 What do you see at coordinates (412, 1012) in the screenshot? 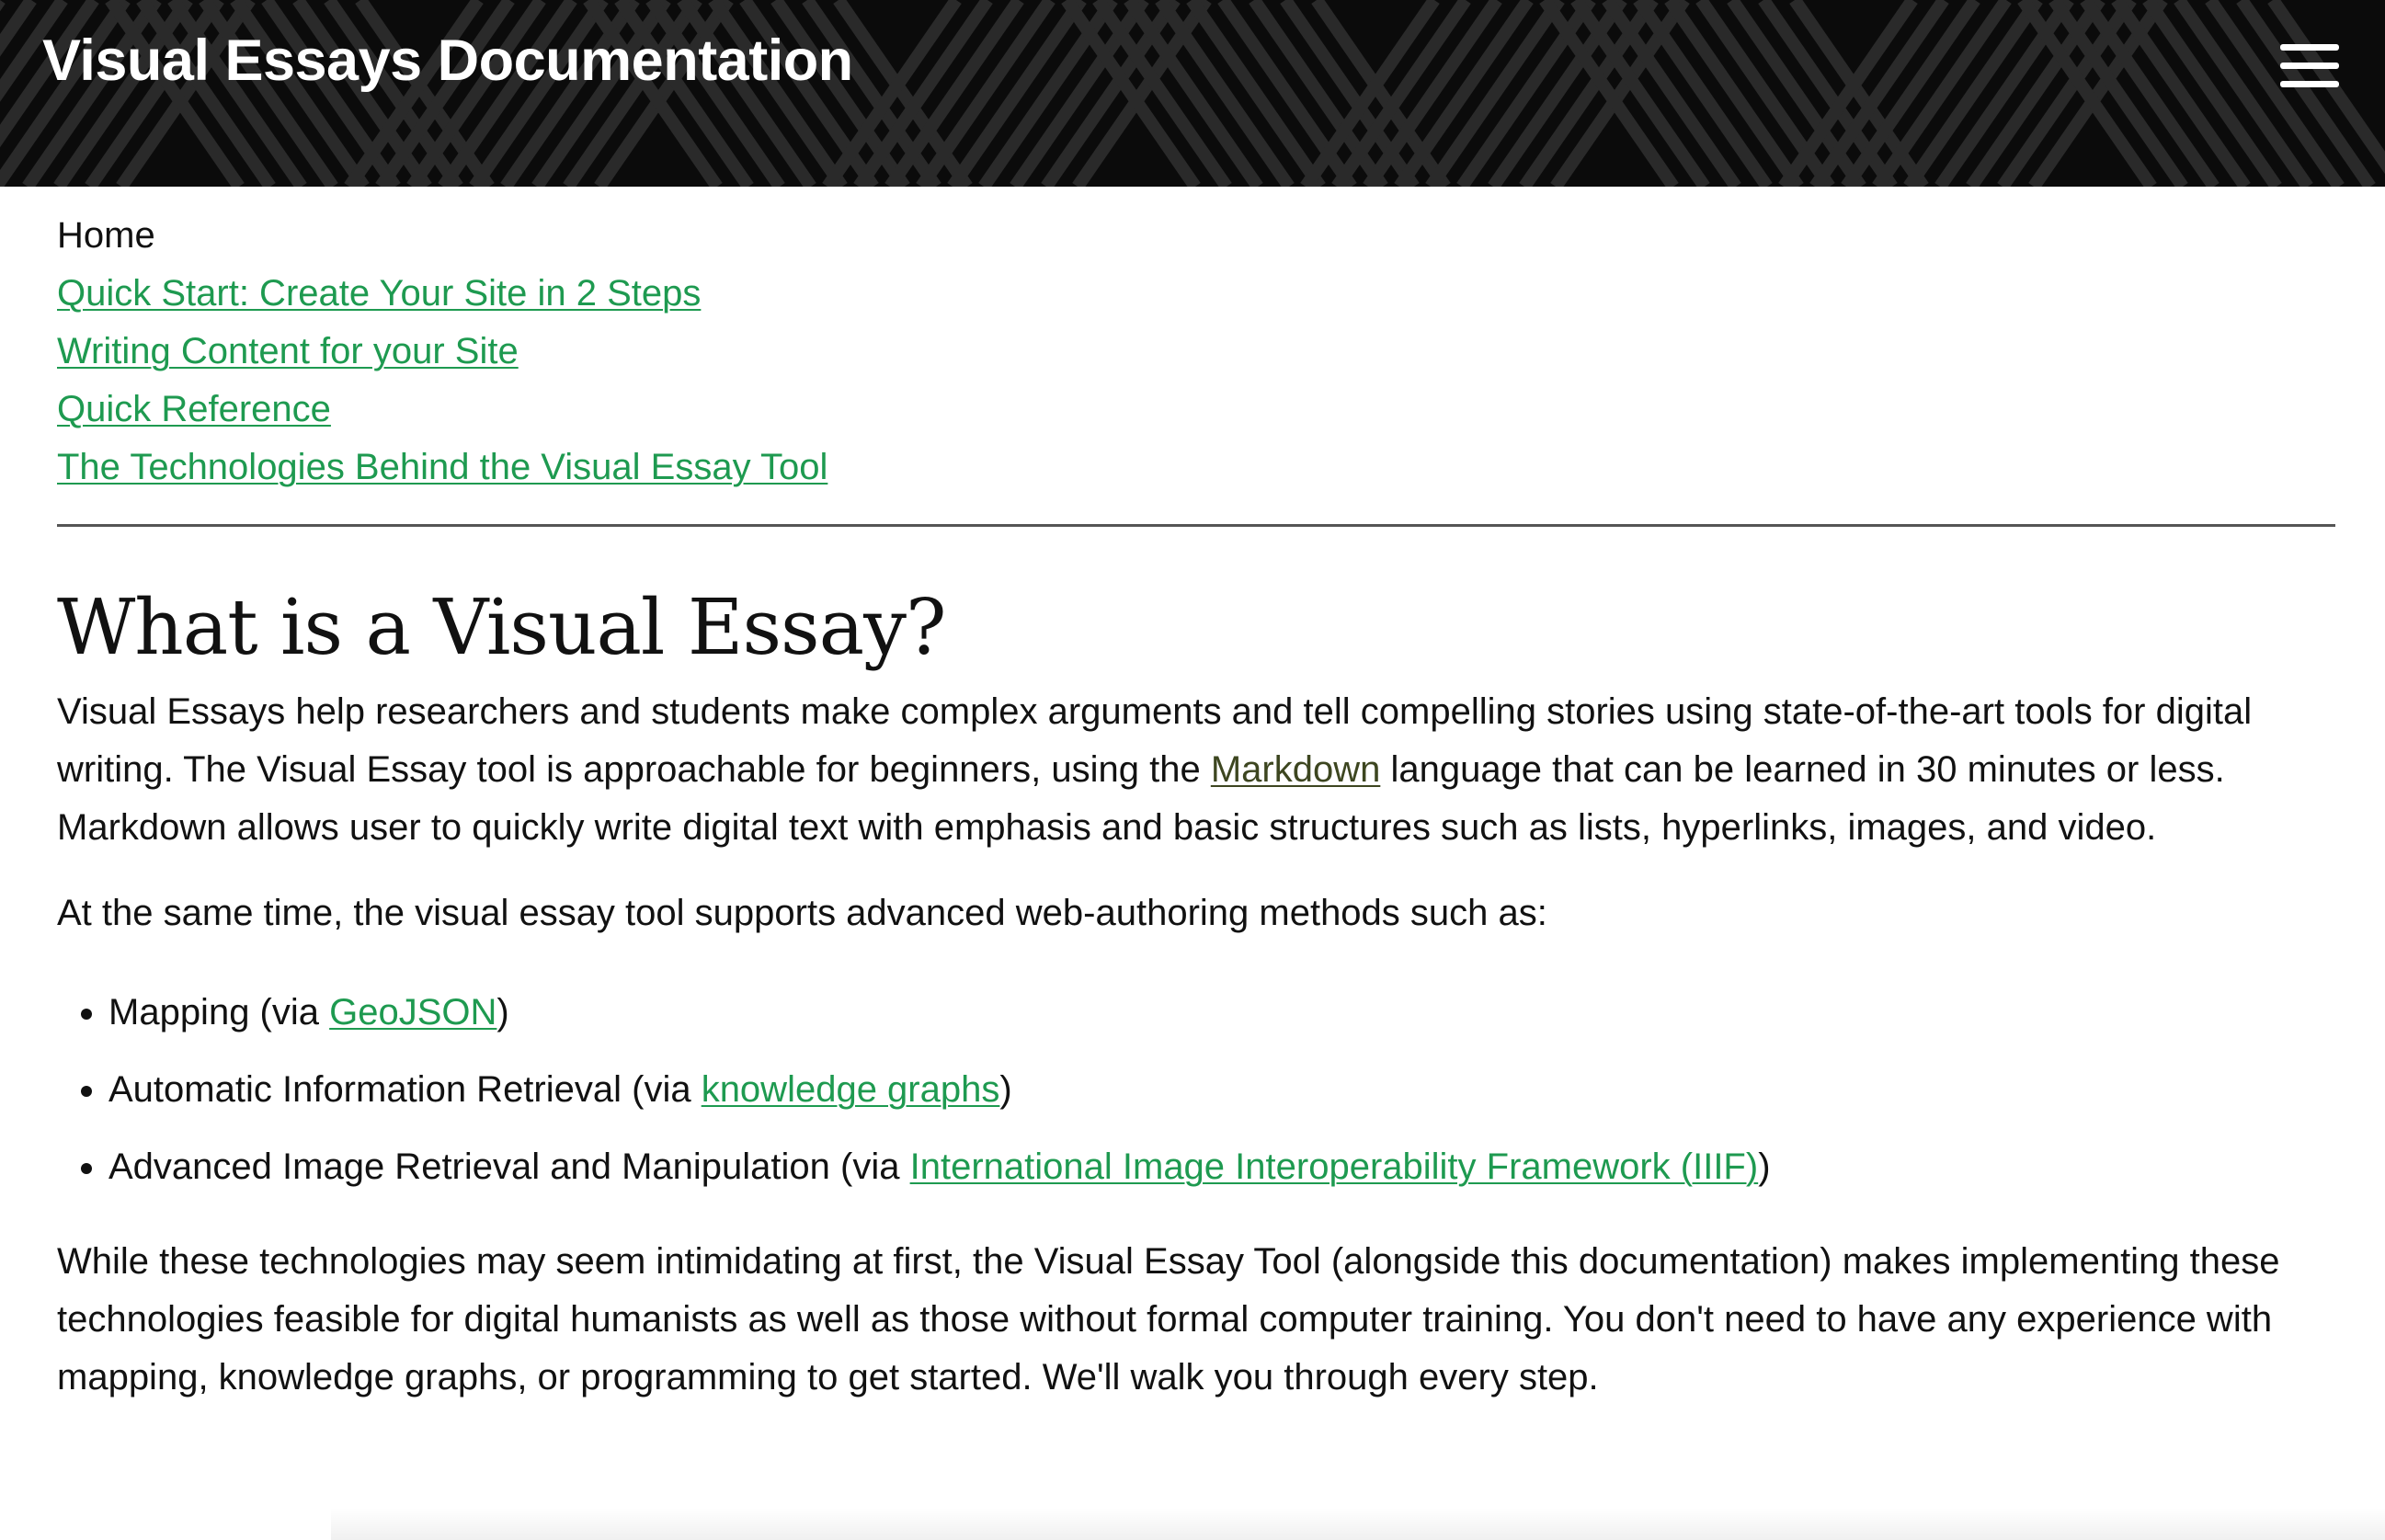
I see `geojson-link: GeoJSON` at bounding box center [412, 1012].